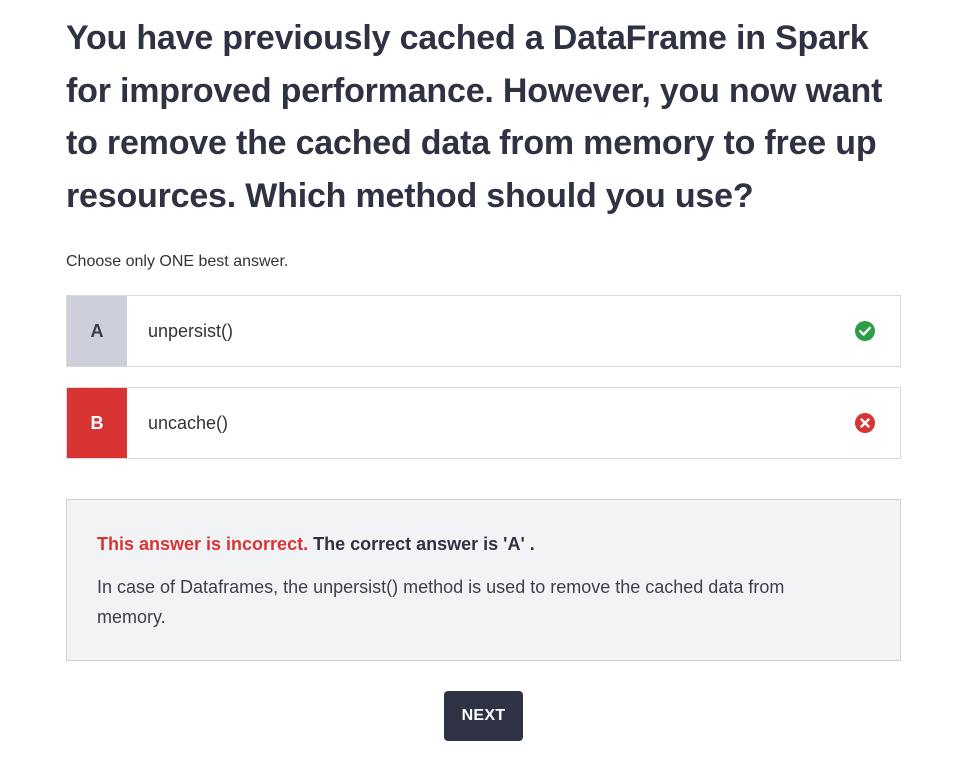 Image resolution: width=967 pixels, height=777 pixels. Describe the element at coordinates (865, 331) in the screenshot. I see `check-circle-icon` at that location.